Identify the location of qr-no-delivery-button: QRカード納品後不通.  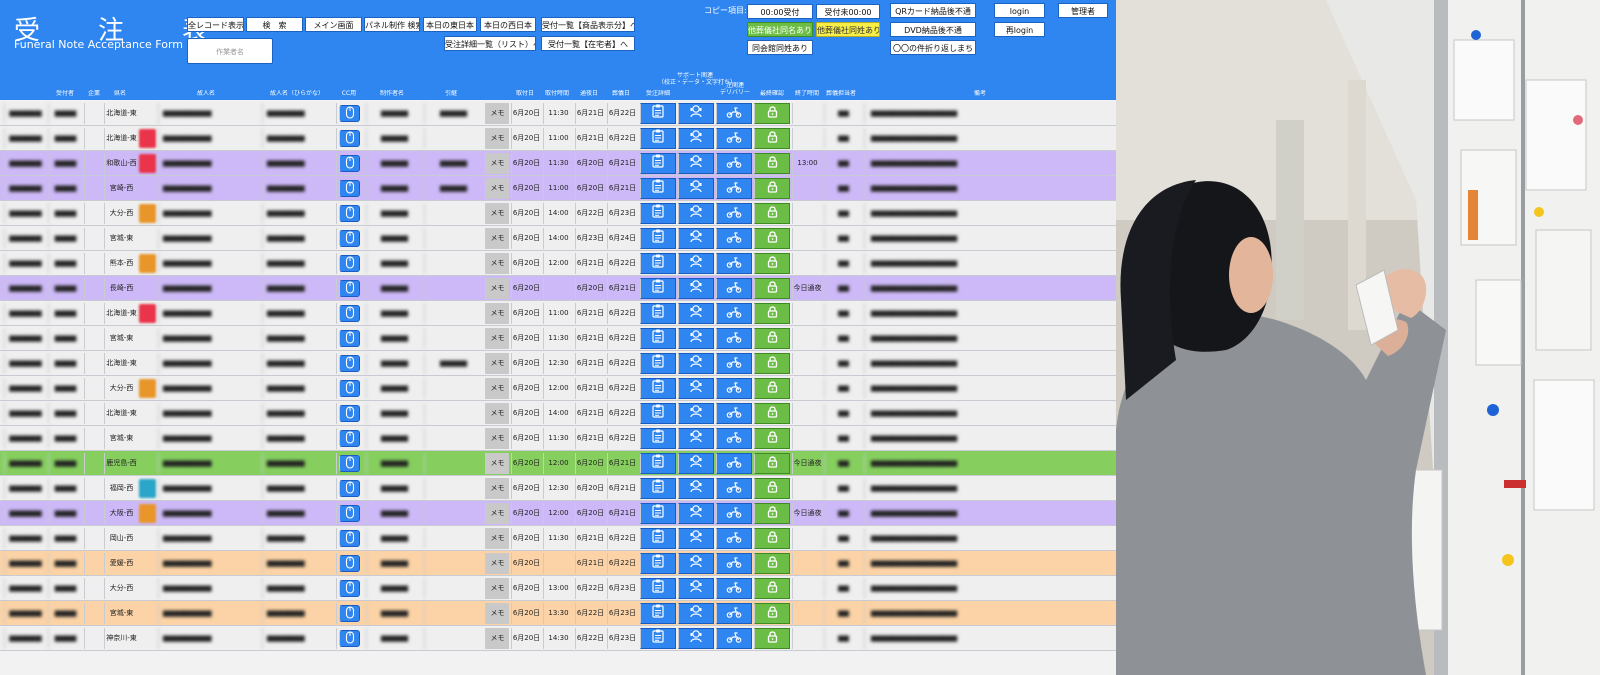
(933, 10).